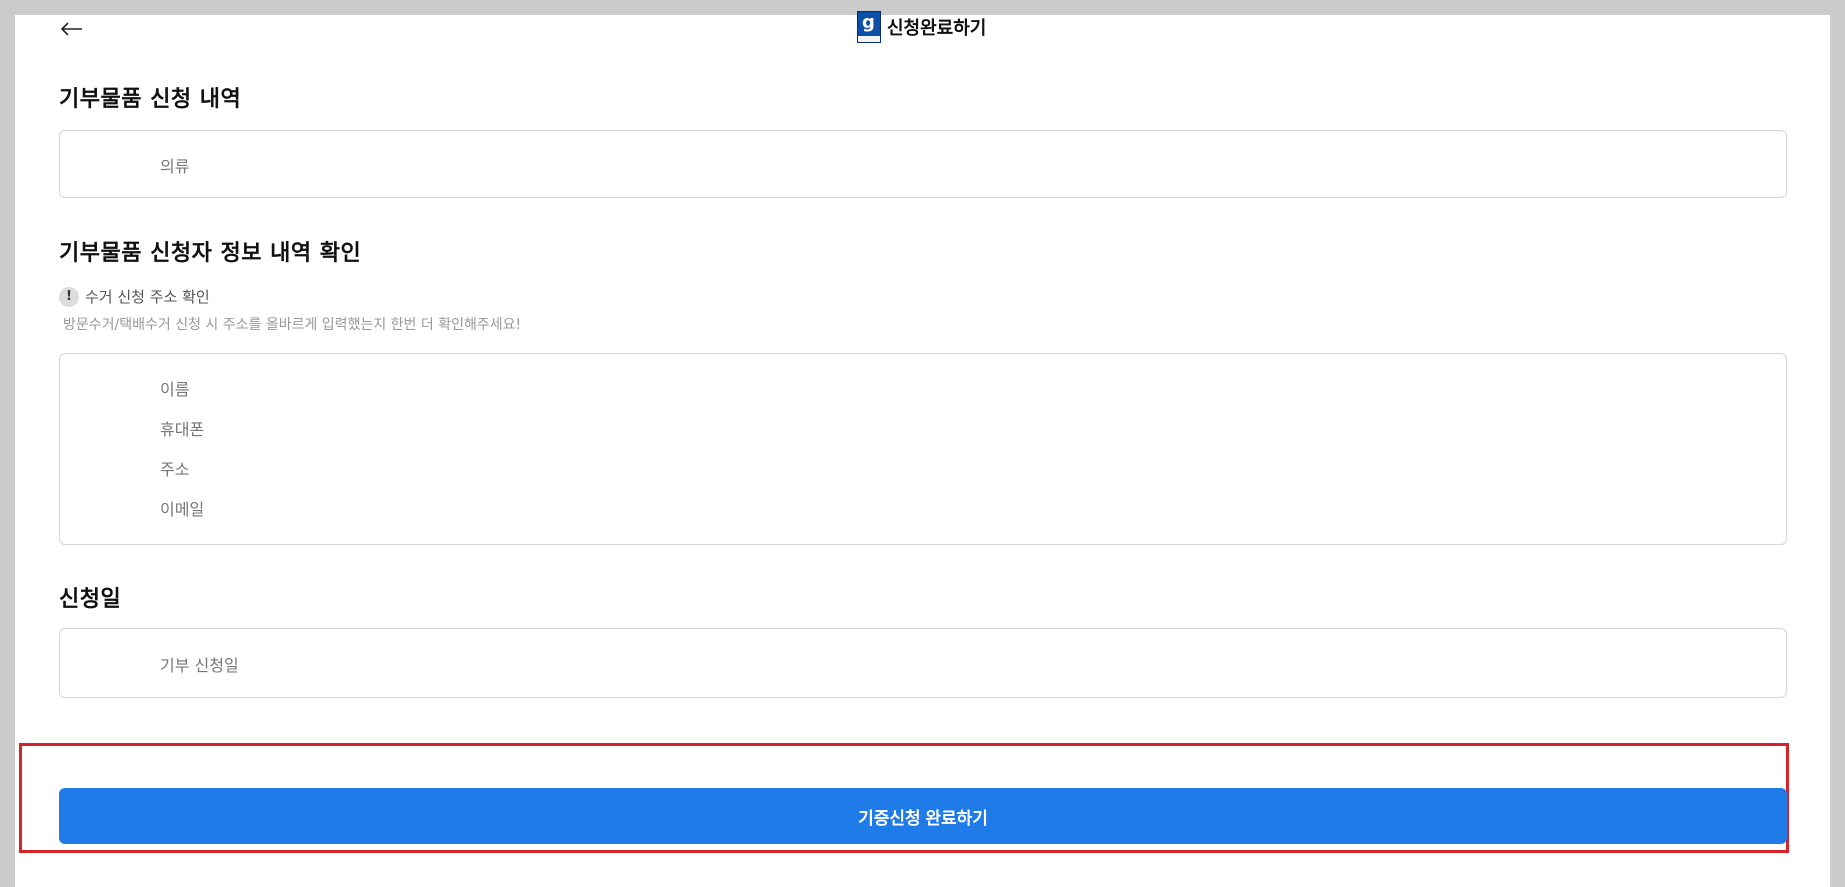 The height and width of the screenshot is (887, 1845). I want to click on date-box: 기부 신청일, so click(923, 663).